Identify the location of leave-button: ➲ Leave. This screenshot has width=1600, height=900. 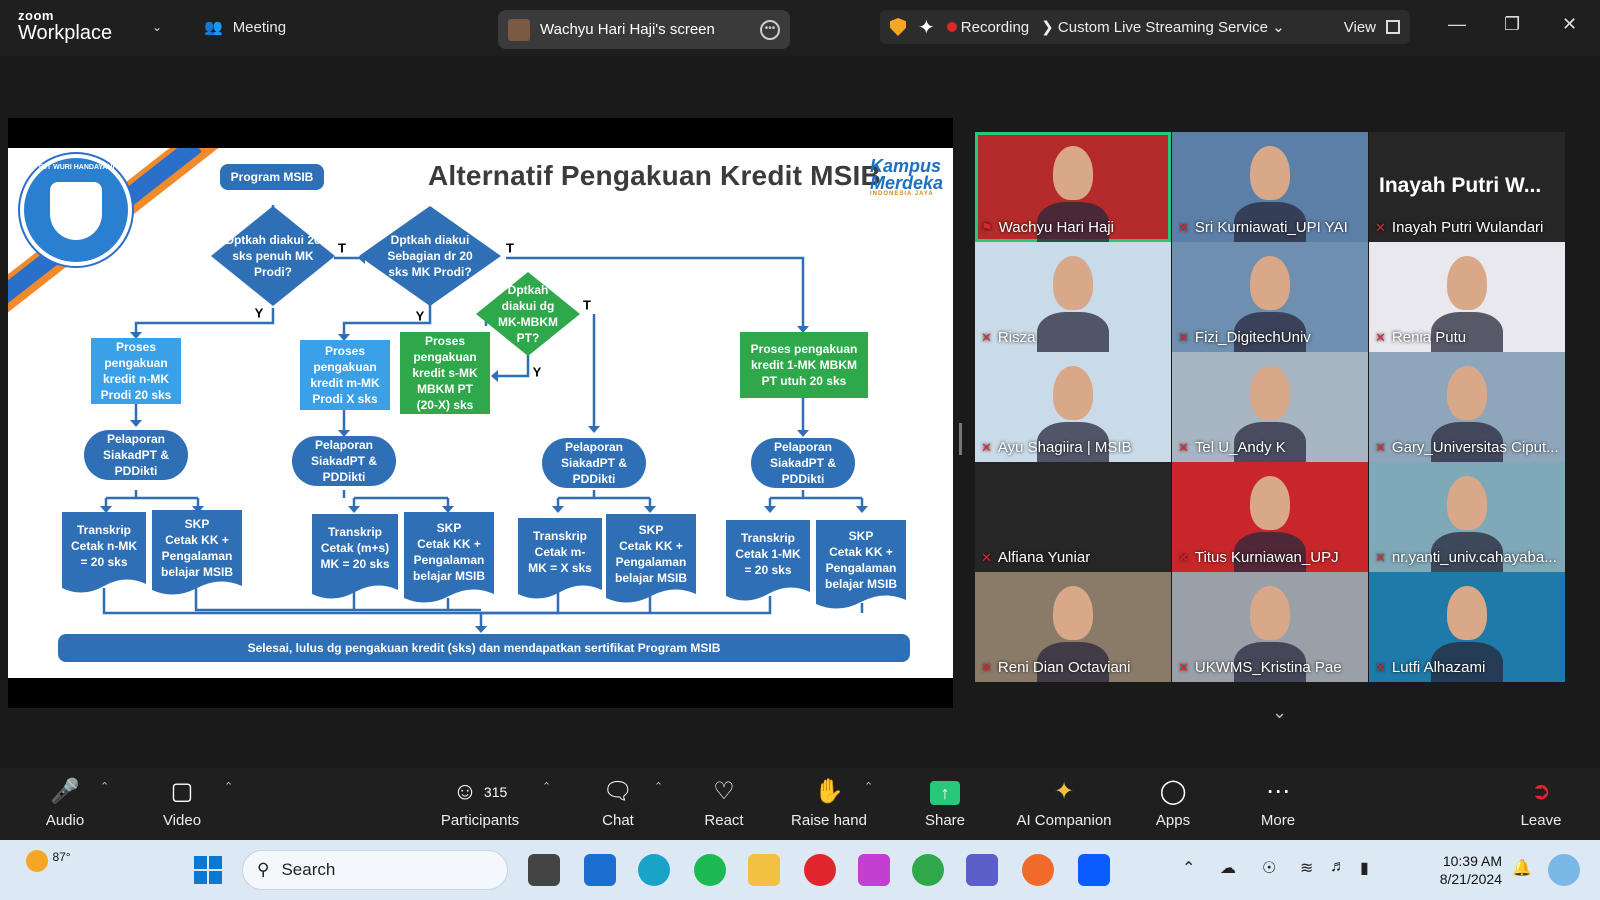
(1541, 802).